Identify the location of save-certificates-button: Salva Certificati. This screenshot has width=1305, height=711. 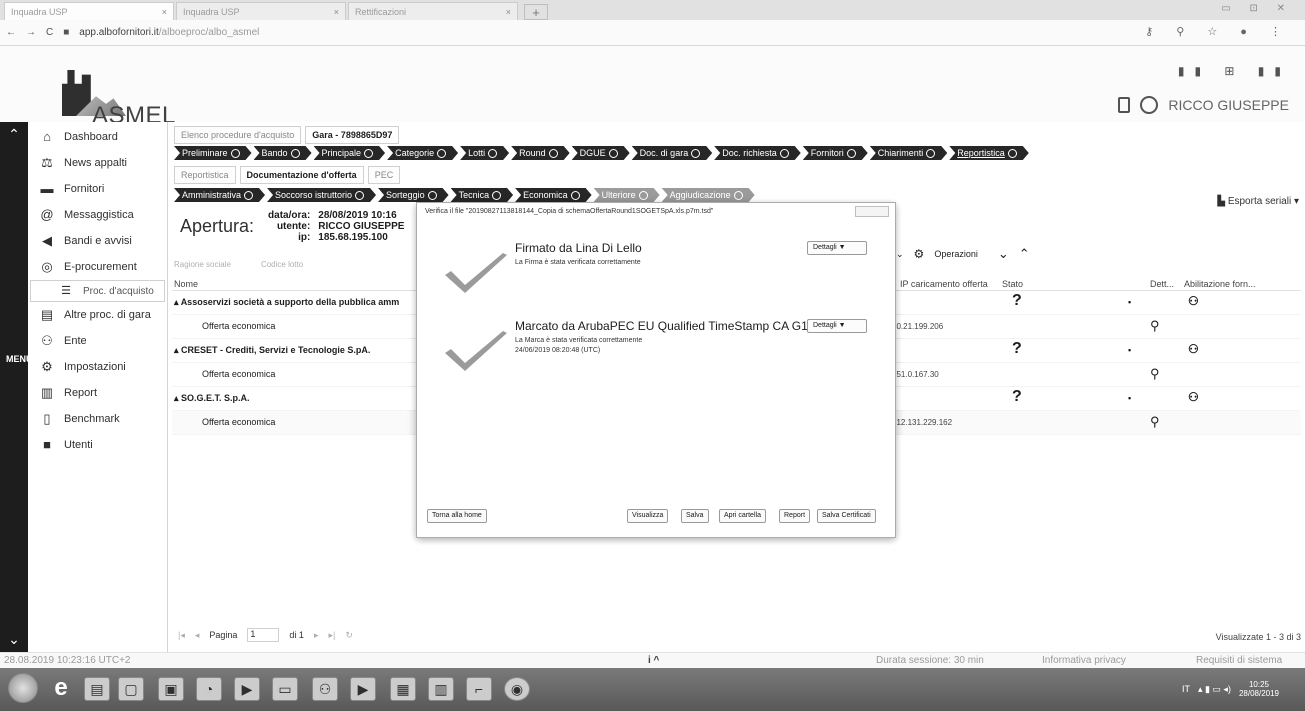
(846, 516).